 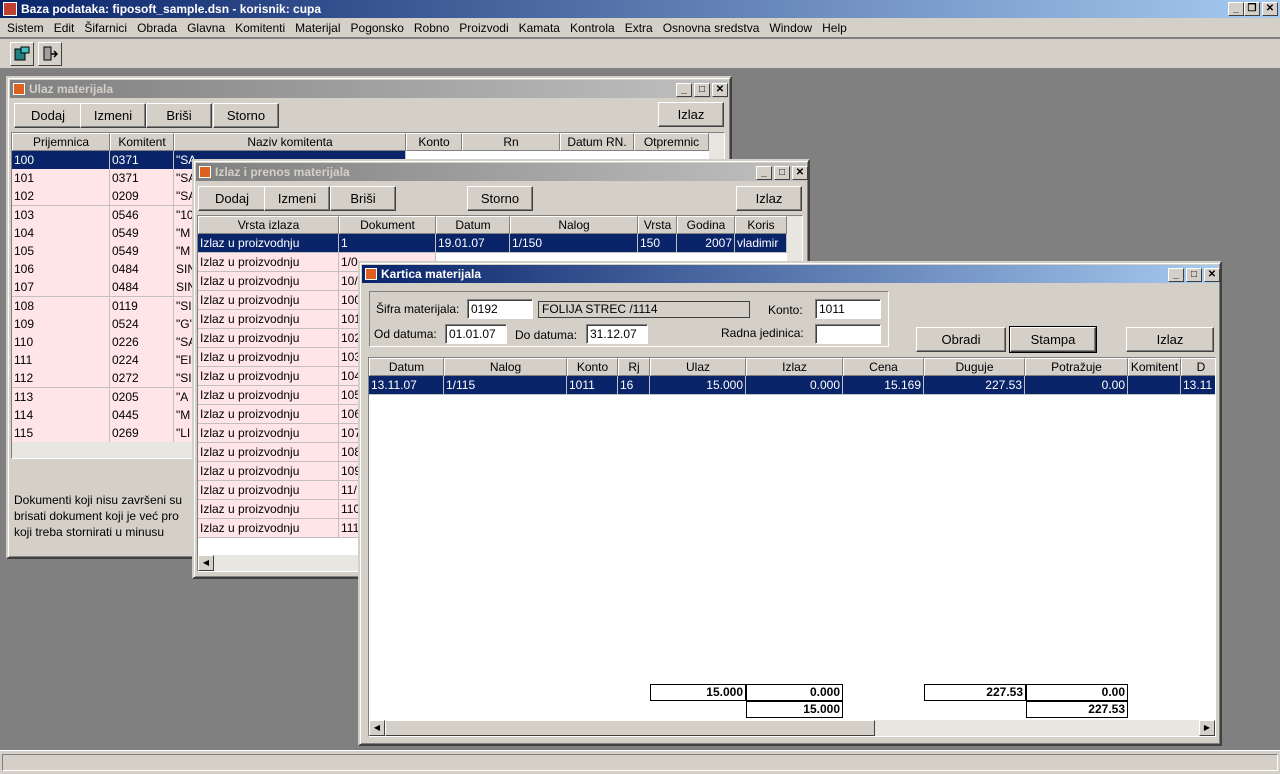 I want to click on menu-item-5: Komitenti, so click(x=260, y=28).